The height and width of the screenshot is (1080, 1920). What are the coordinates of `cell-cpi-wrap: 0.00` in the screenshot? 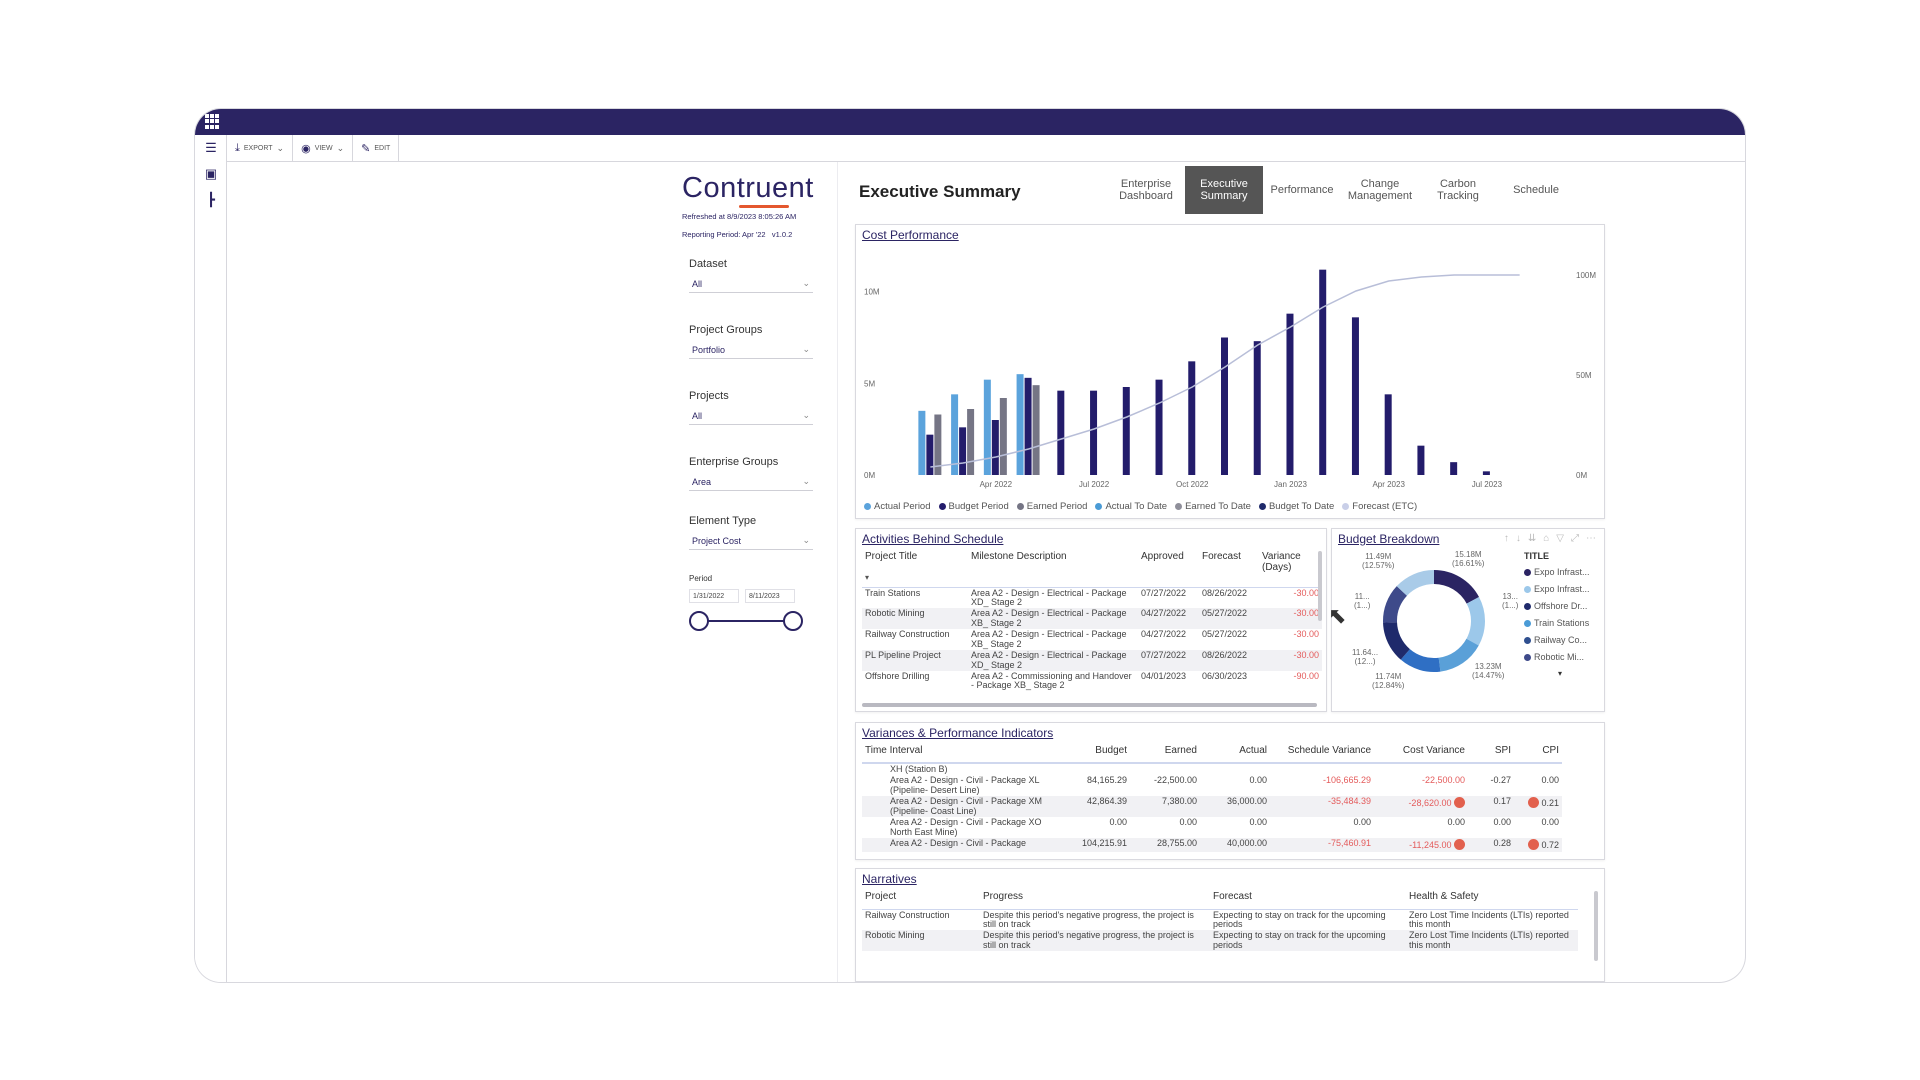 It's located at (1538, 827).